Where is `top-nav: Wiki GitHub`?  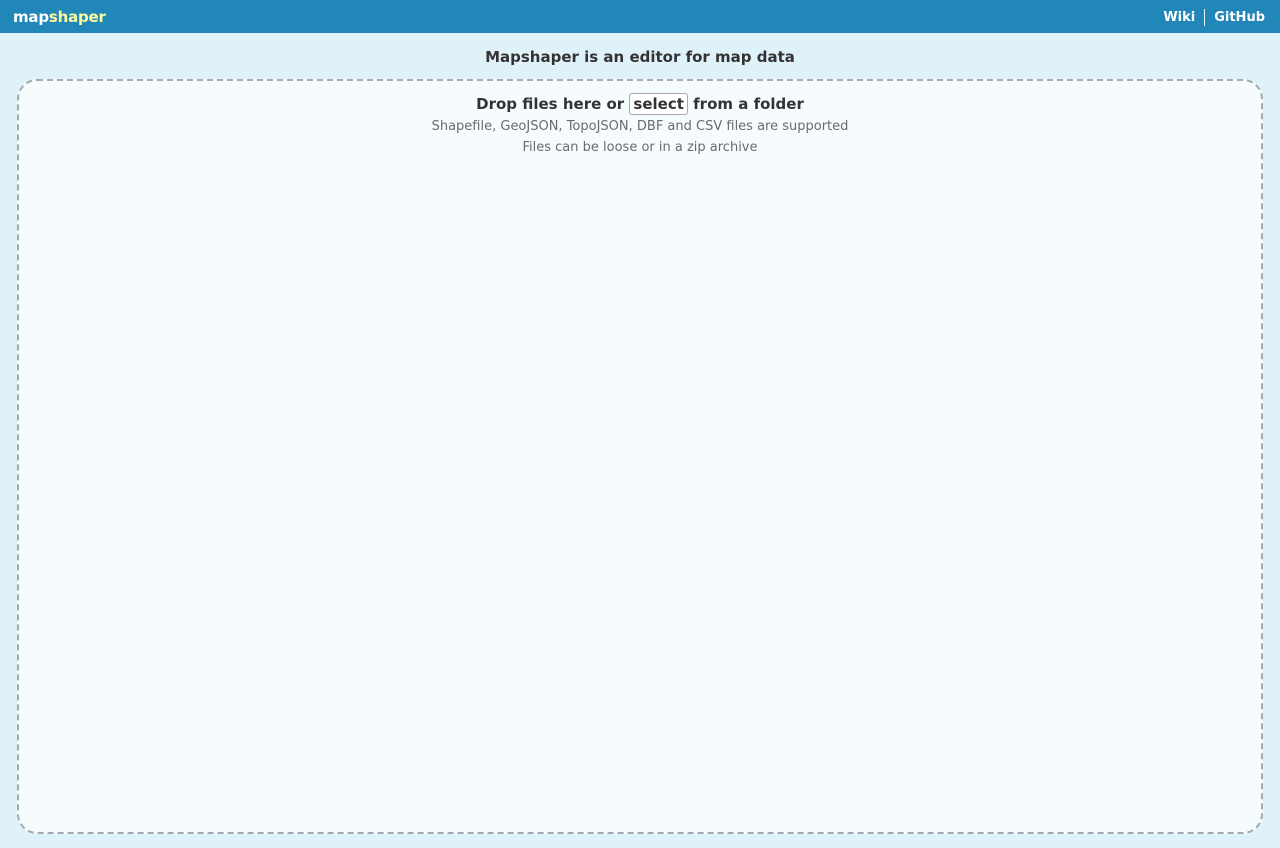 top-nav: Wiki GitHub is located at coordinates (1214, 17).